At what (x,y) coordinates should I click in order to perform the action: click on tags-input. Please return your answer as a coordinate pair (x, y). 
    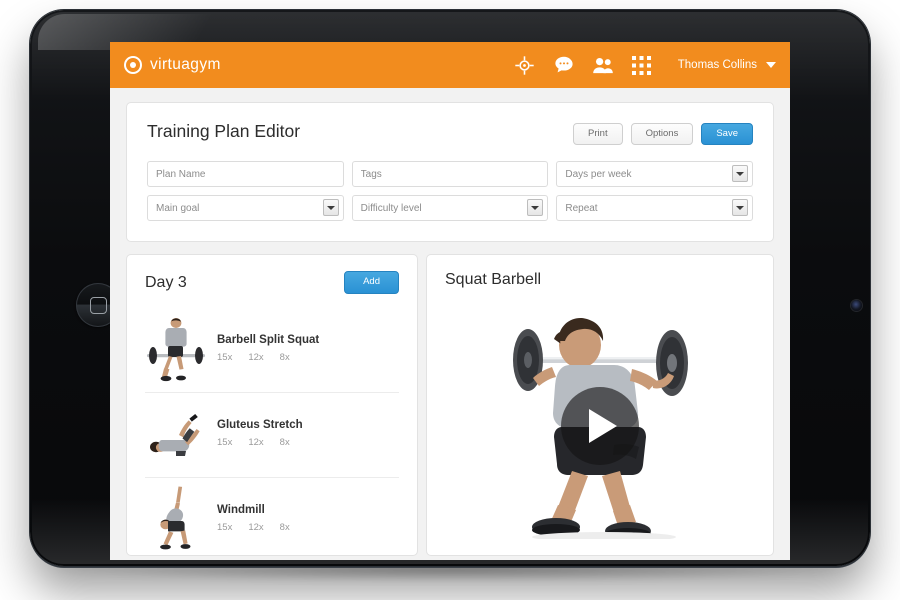
    Looking at the image, I should click on (450, 174).